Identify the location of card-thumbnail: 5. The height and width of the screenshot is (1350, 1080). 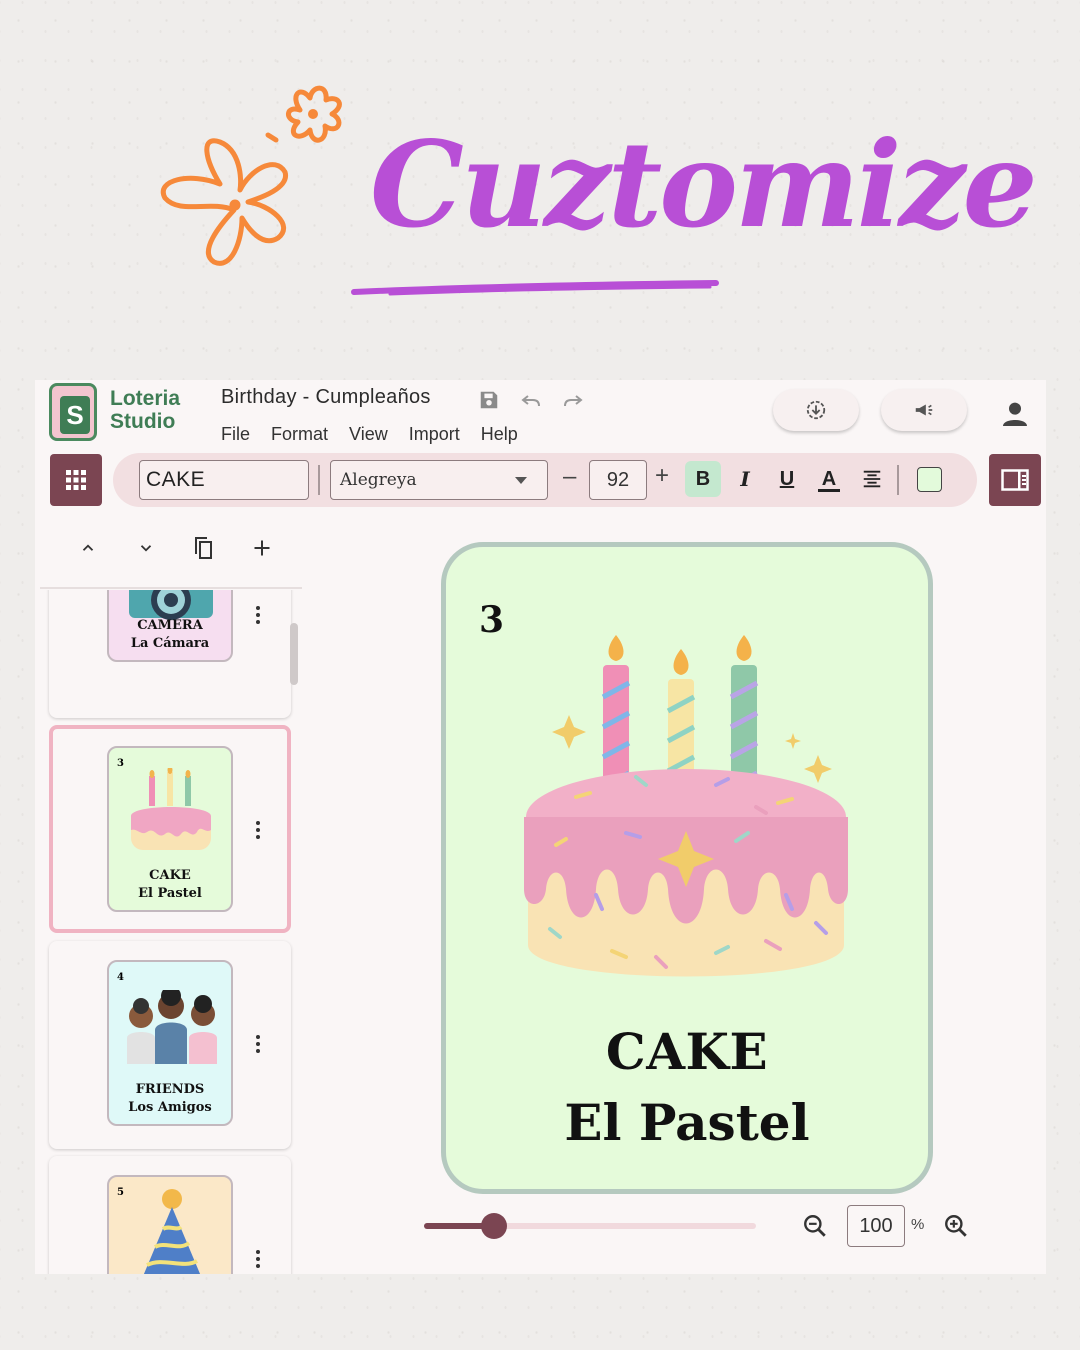
(170, 1224).